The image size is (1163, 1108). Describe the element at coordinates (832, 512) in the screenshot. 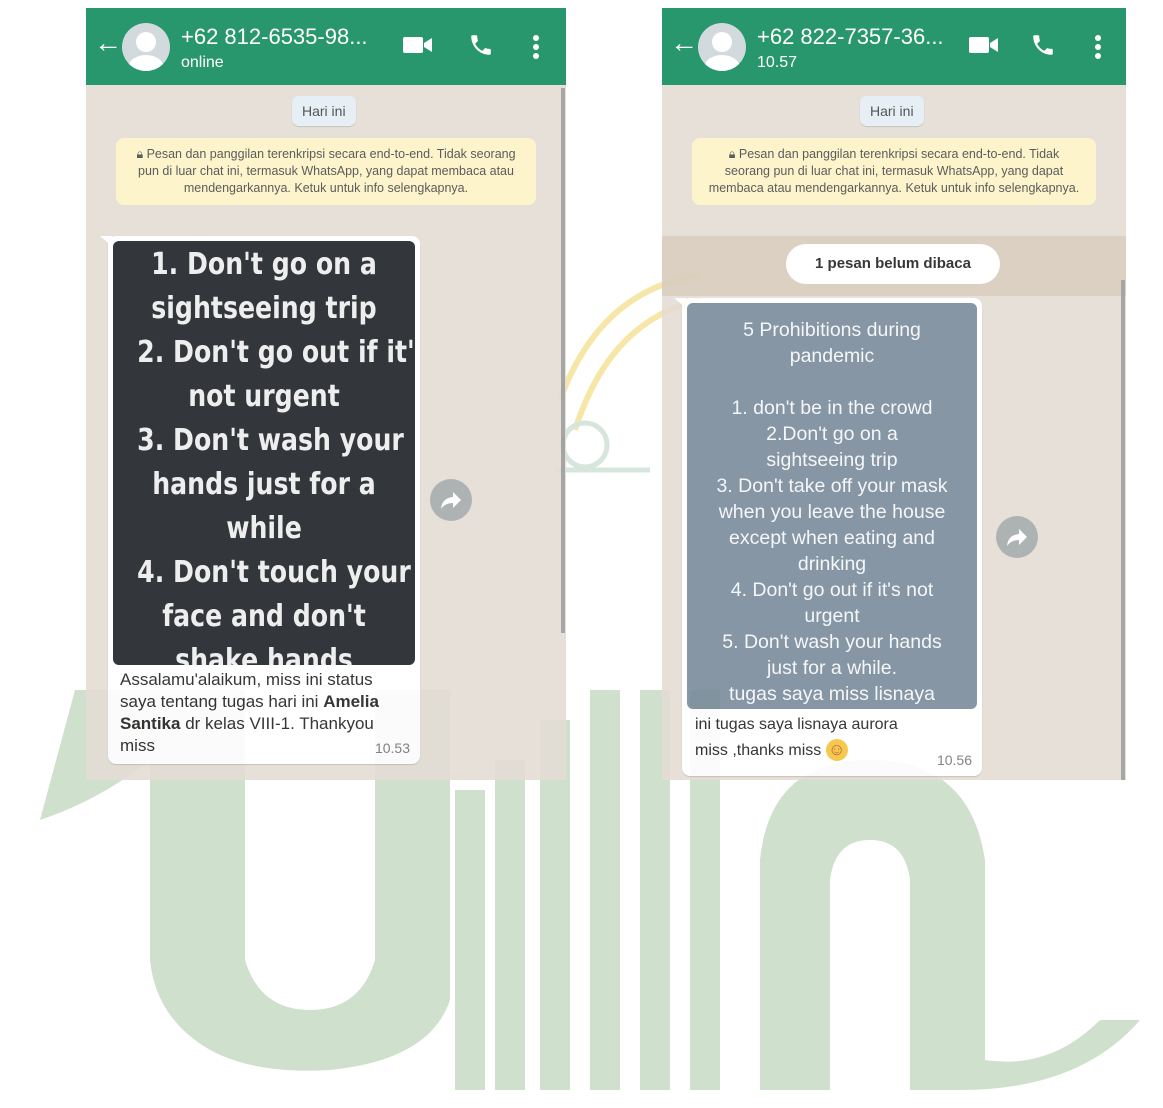

I see `status-text-line: when you leave the house` at that location.